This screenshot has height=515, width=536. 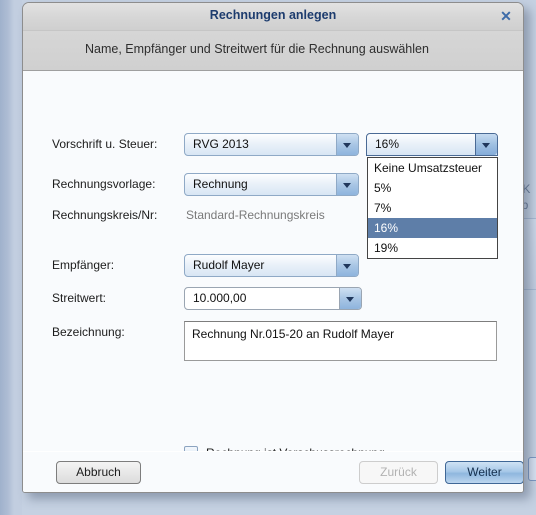 I want to click on vorschrift-combo-value: RVG 2013, so click(x=221, y=144).